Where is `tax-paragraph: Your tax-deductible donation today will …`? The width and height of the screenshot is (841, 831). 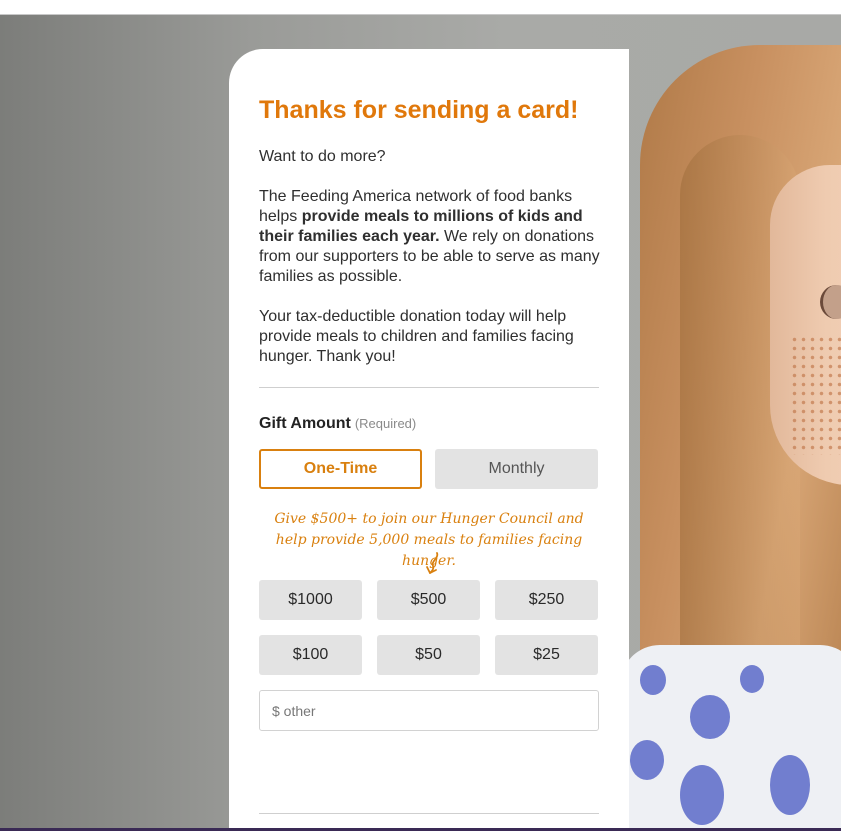
tax-paragraph: Your tax-deductible donation today will … is located at coordinates (416, 336).